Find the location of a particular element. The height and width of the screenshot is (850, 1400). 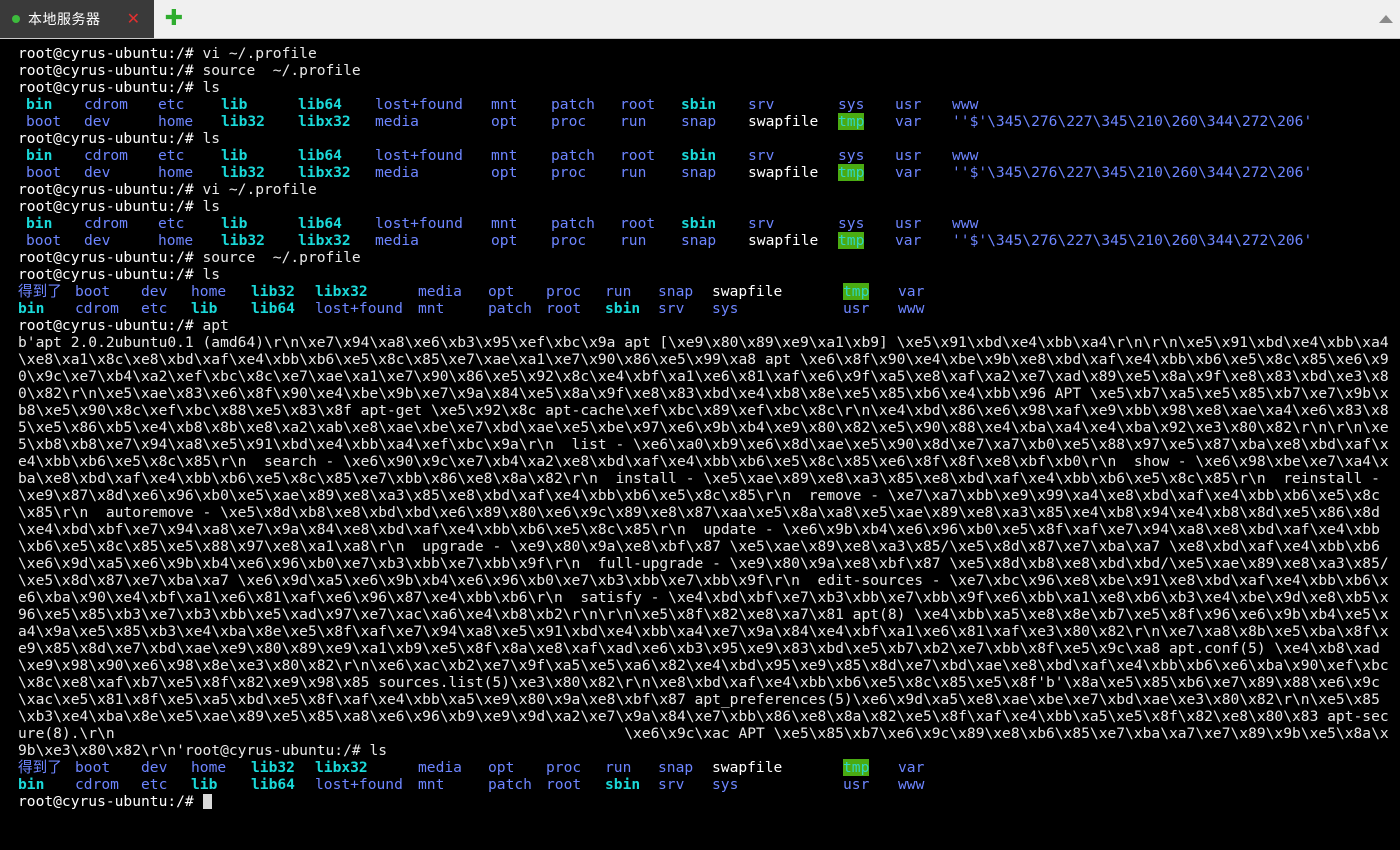

tab-bar: 本地服务器 ✕ ✚ is located at coordinates (700, 19).